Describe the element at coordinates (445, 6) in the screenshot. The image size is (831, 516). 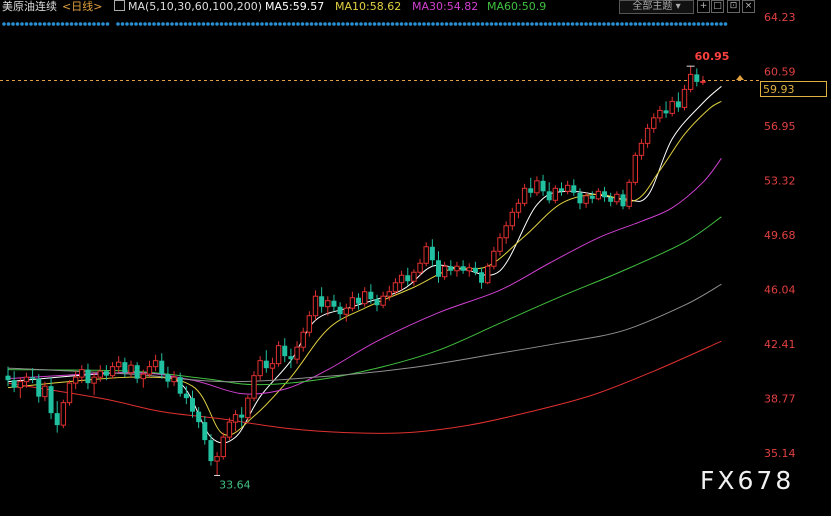
I see `ma30-value: MA30:54.82` at that location.